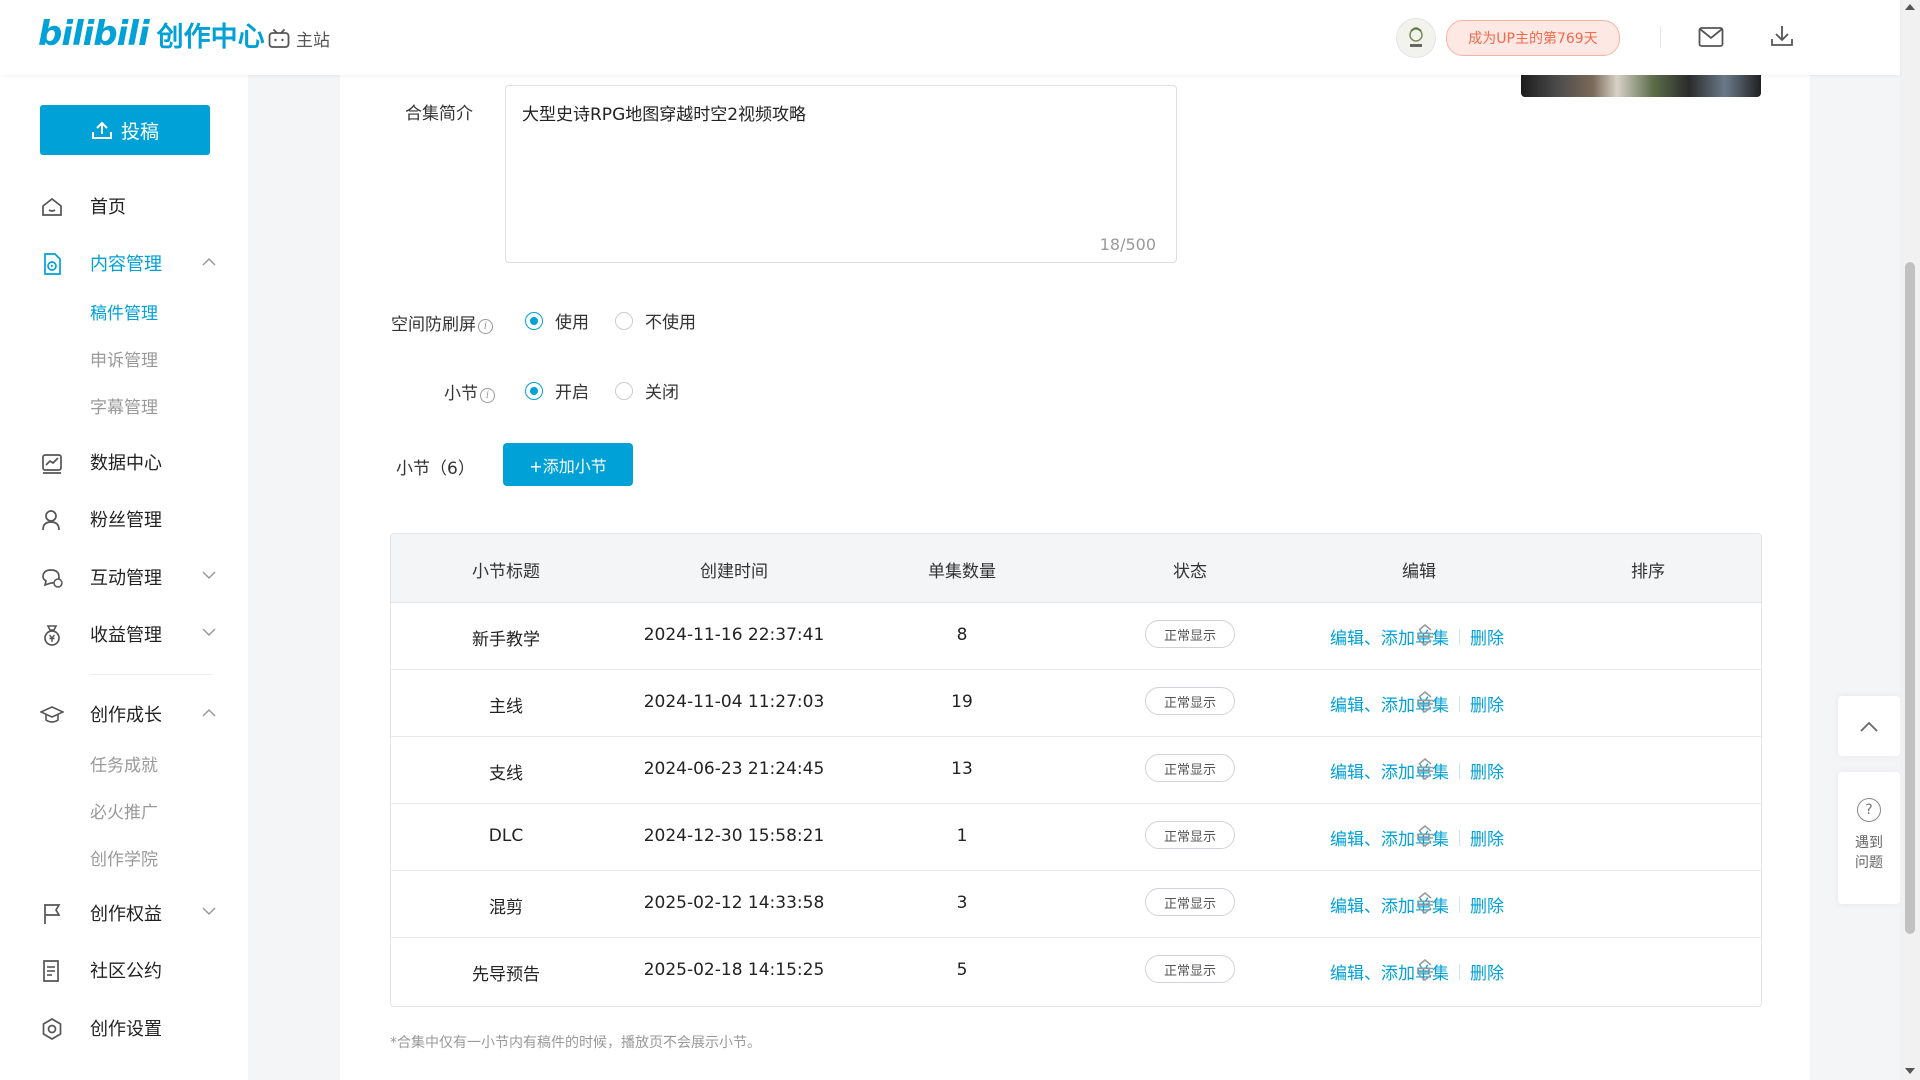  What do you see at coordinates (125, 130) in the screenshot?
I see `post-button: 投稿` at bounding box center [125, 130].